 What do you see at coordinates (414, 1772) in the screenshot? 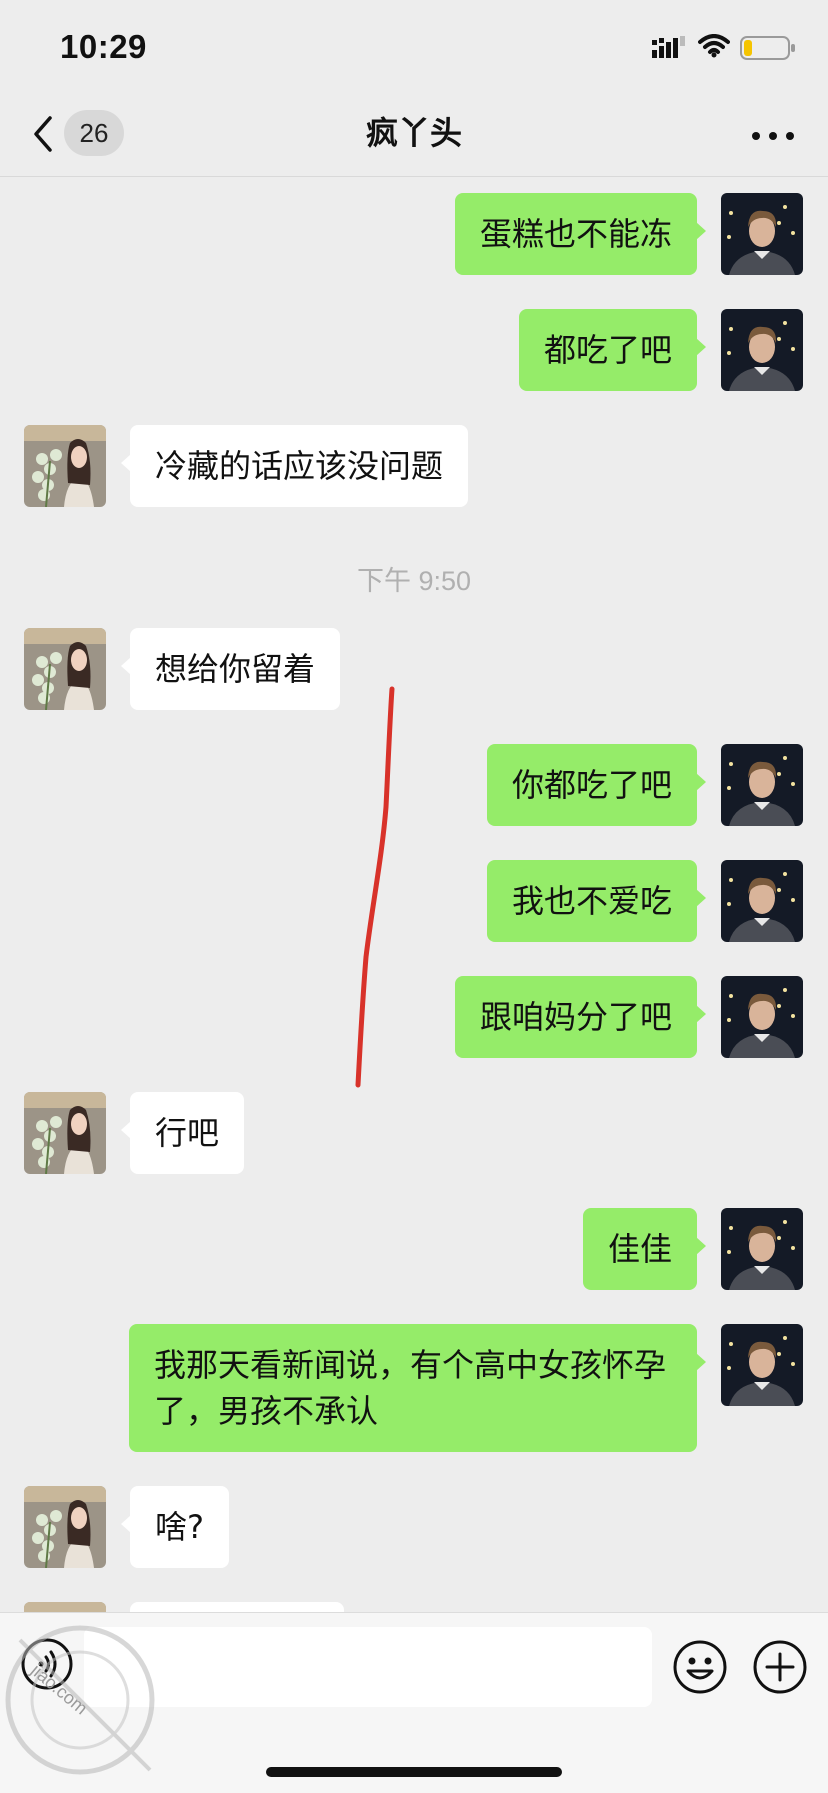
I see `home-indicator` at bounding box center [414, 1772].